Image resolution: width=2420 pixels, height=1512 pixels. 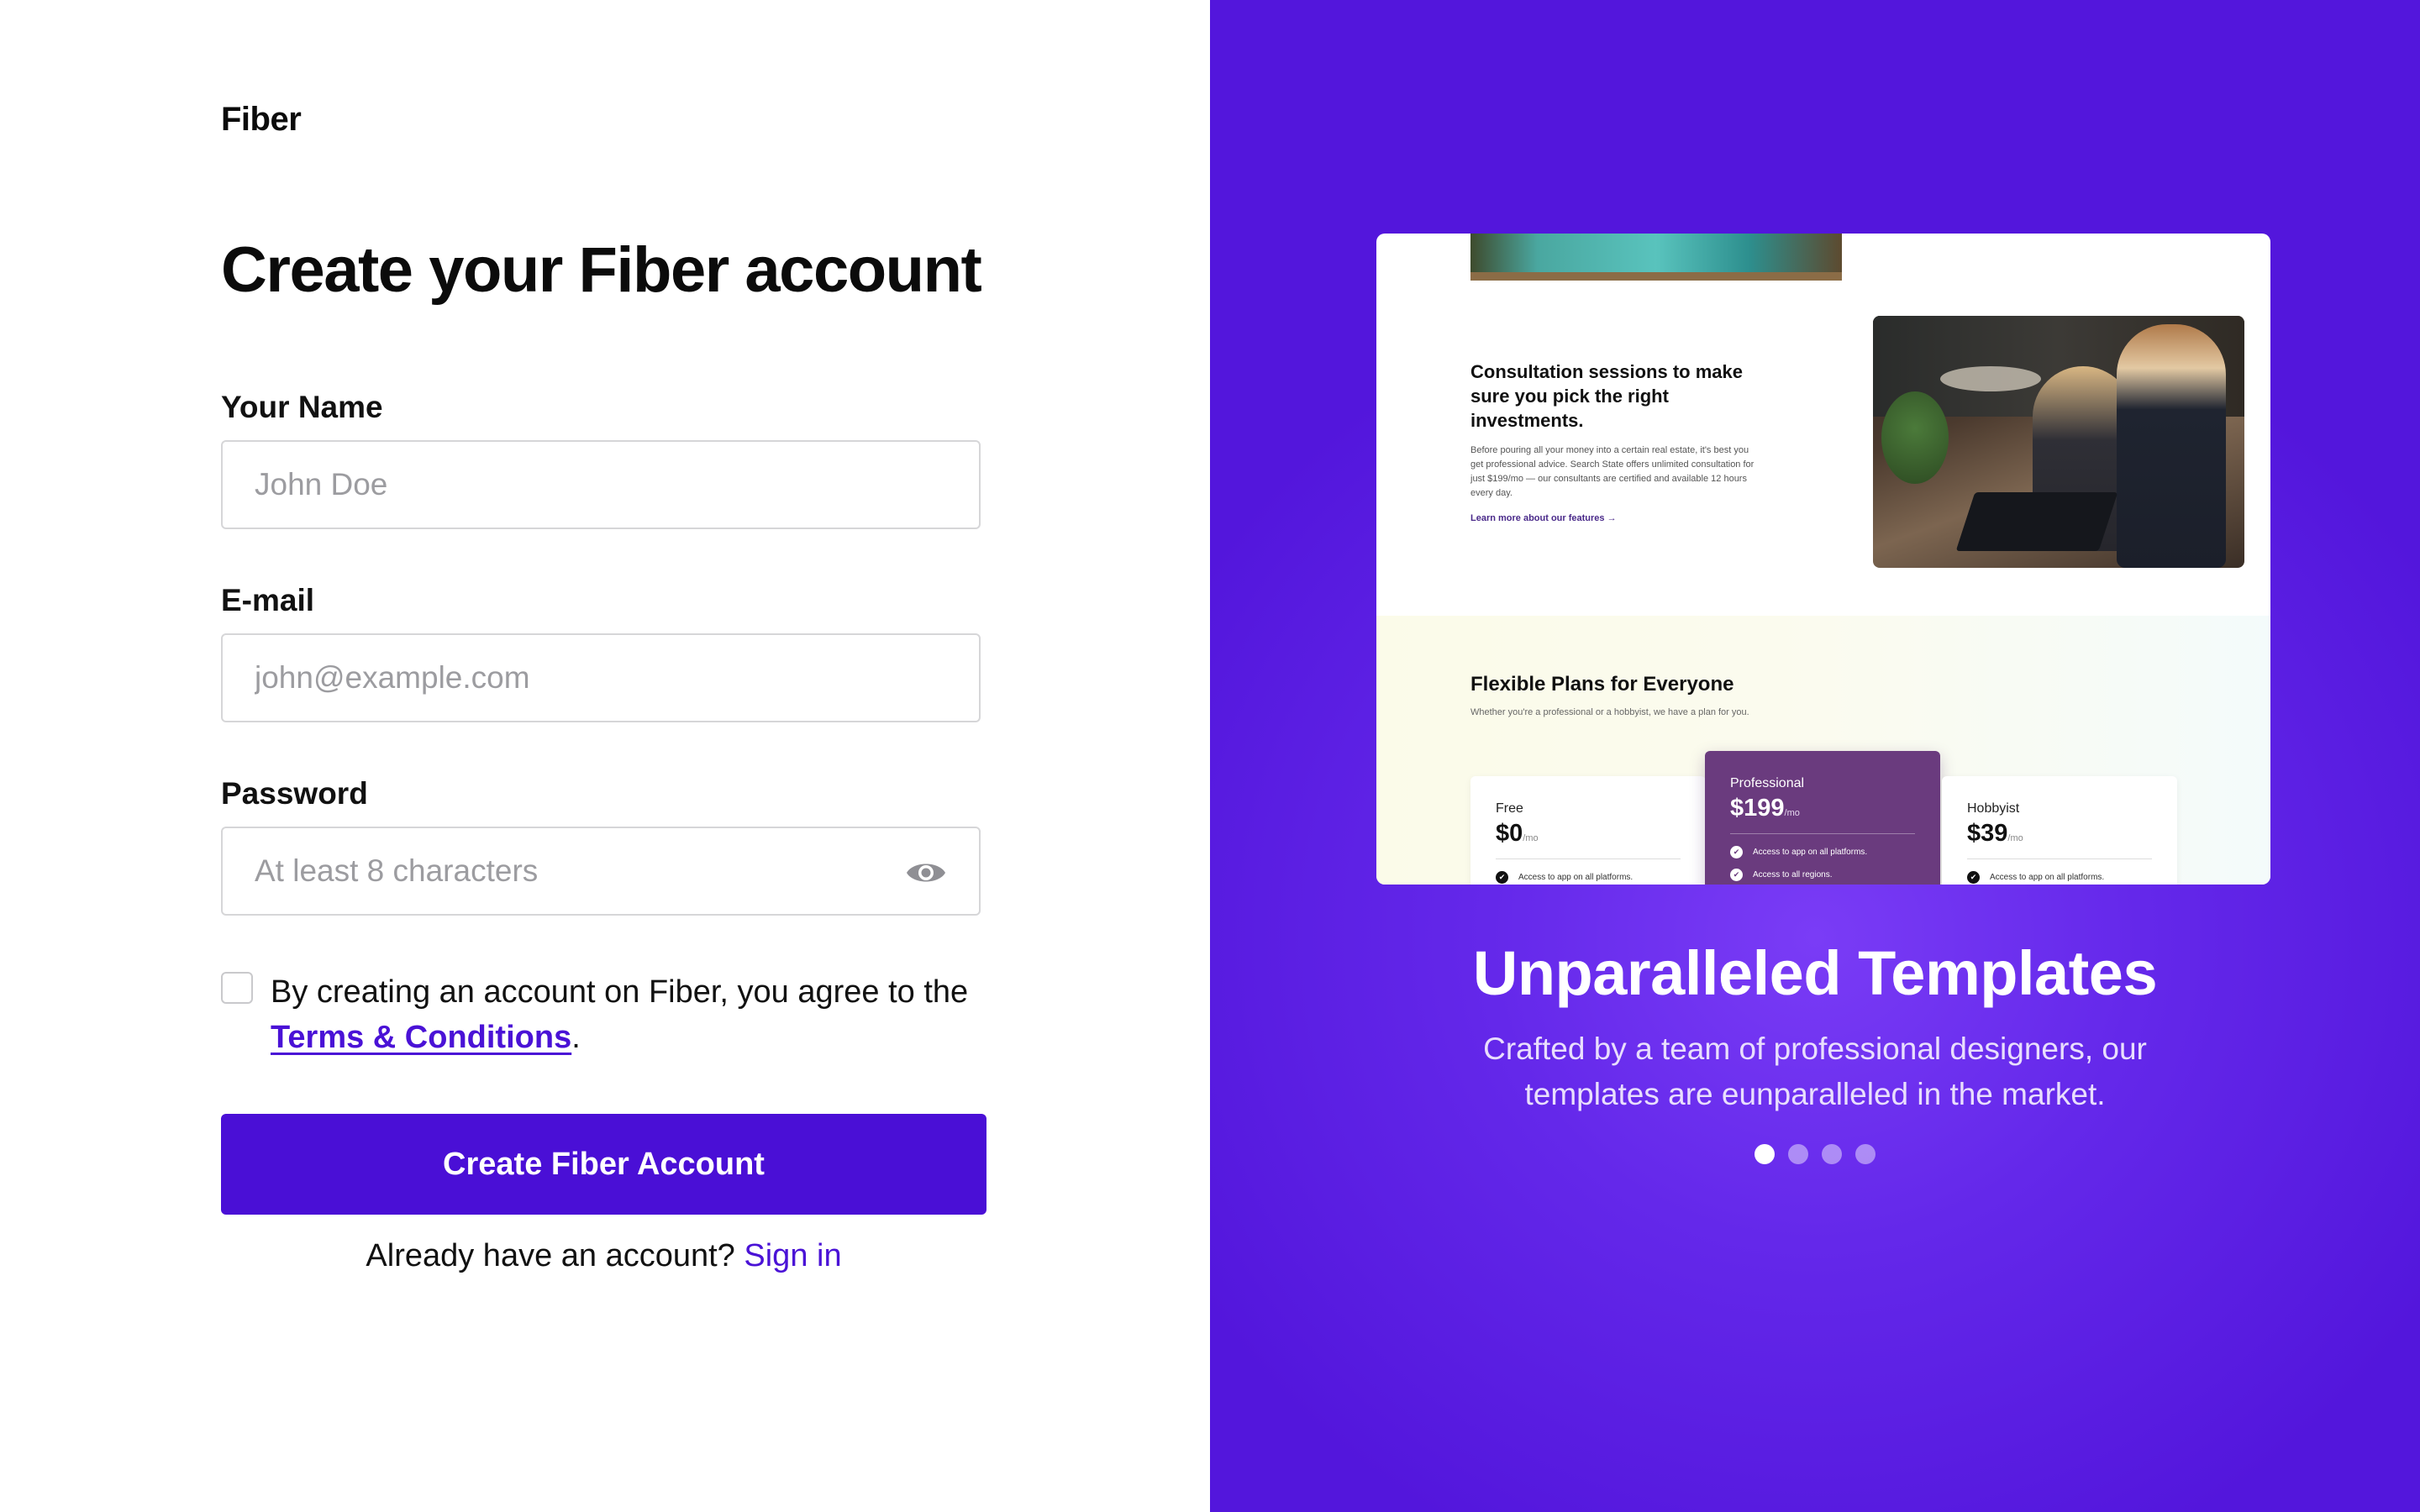 What do you see at coordinates (1995, 833) in the screenshot?
I see `plan-price: $39/mo` at bounding box center [1995, 833].